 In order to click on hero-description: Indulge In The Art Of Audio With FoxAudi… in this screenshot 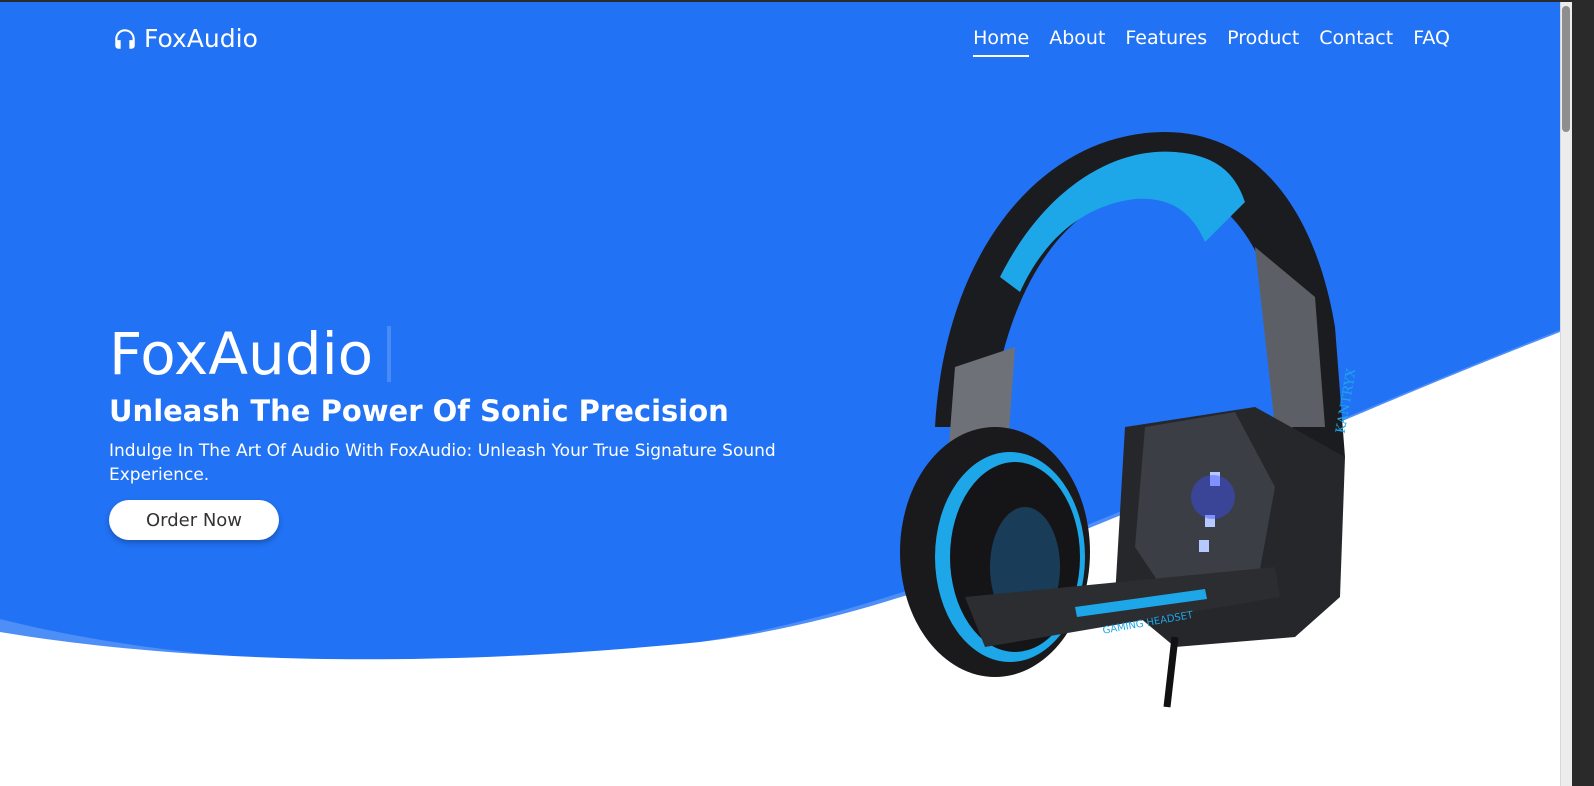, I will do `click(442, 463)`.